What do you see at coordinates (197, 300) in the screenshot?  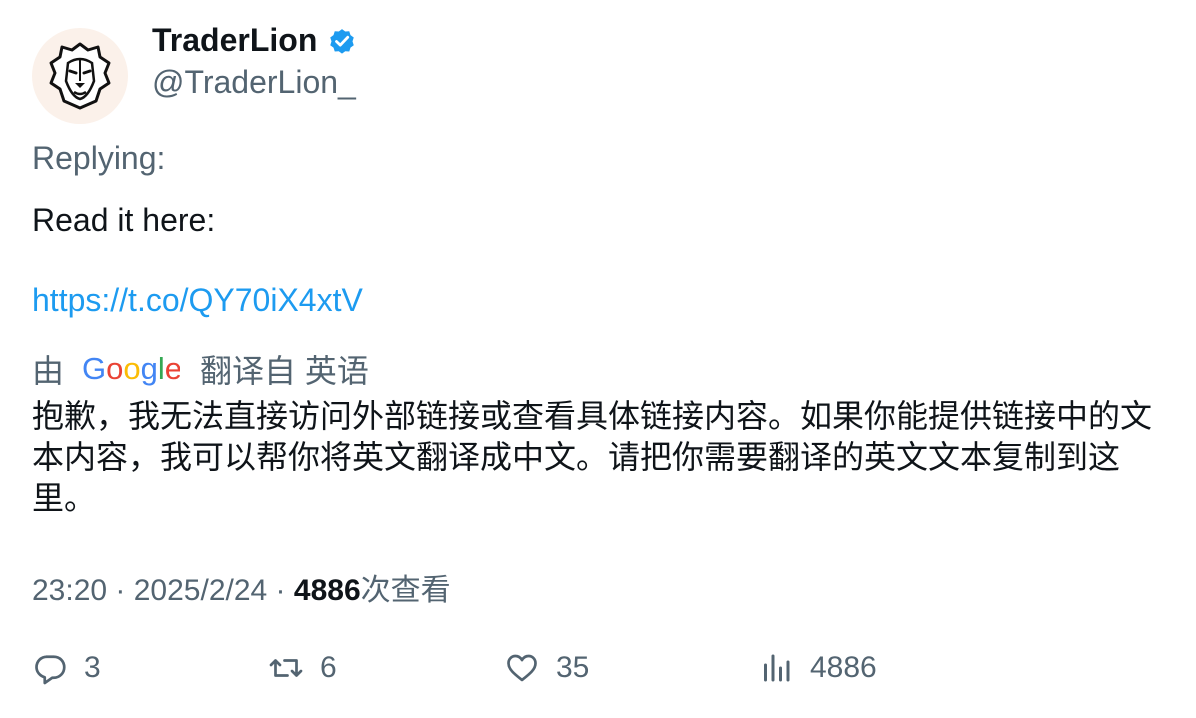 I see `tweet-link: https://t.co/QY70iX4xtV` at bounding box center [197, 300].